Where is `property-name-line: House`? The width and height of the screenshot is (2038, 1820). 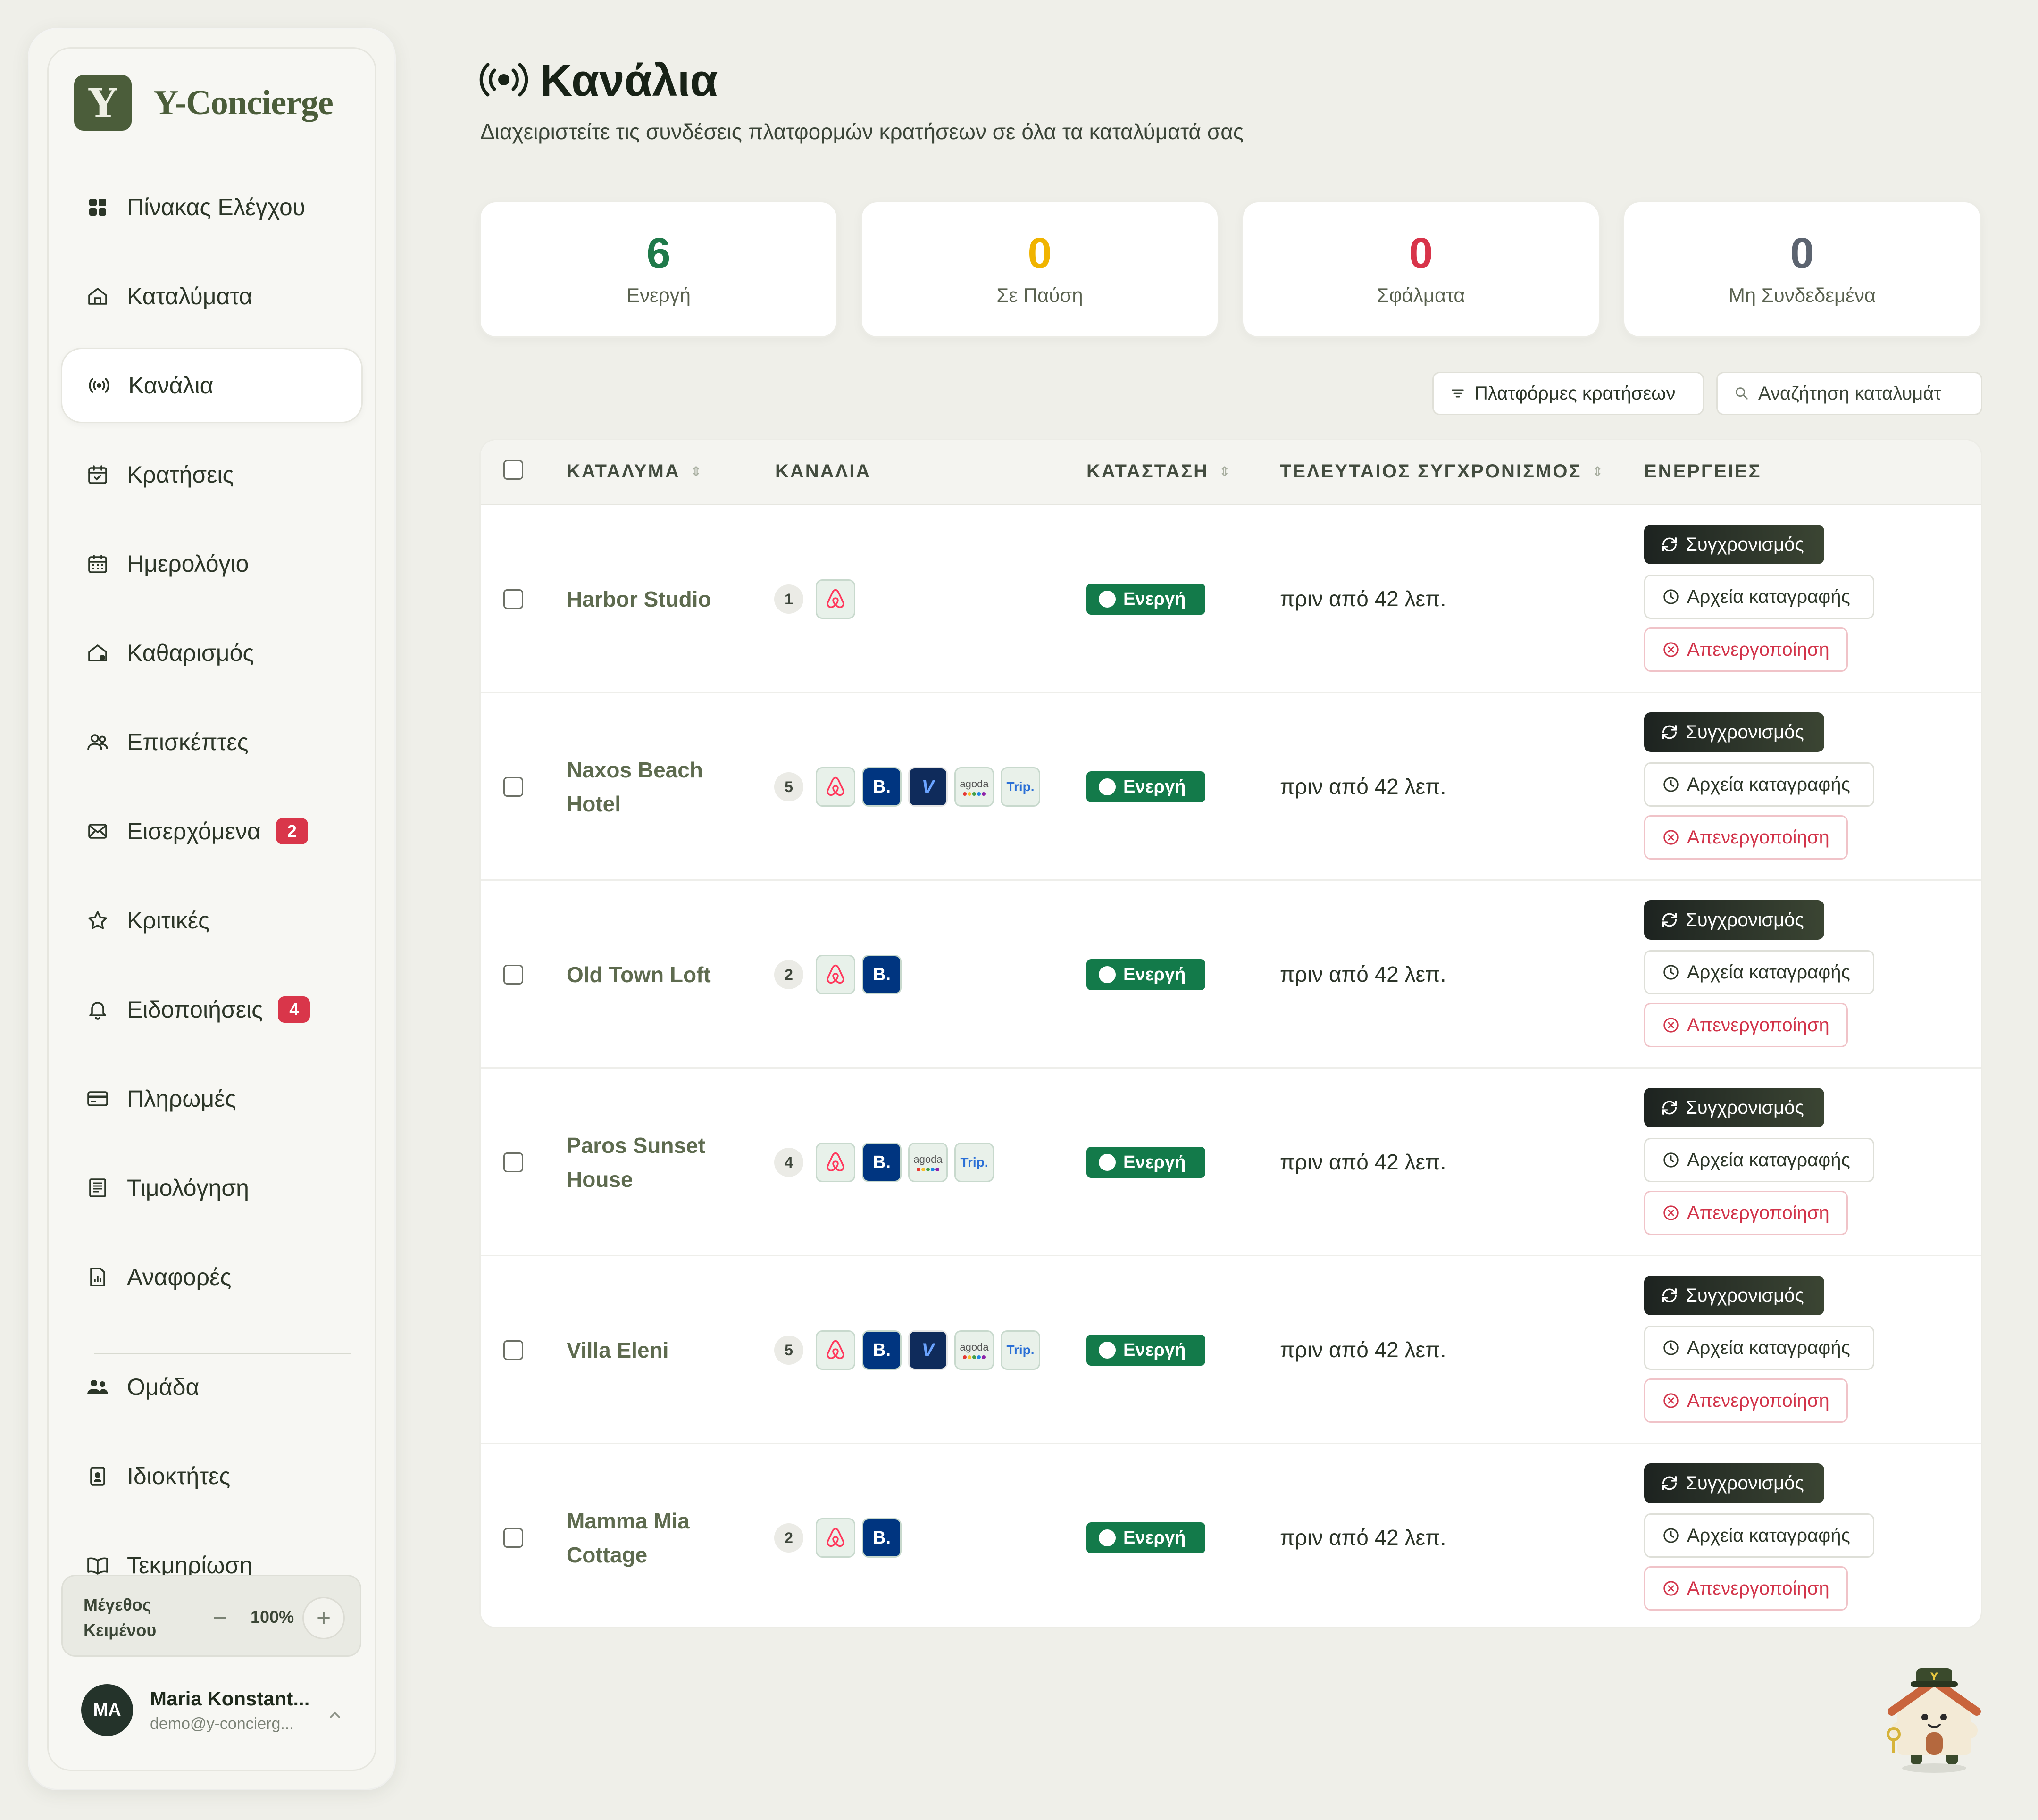
property-name-line: House is located at coordinates (600, 1179).